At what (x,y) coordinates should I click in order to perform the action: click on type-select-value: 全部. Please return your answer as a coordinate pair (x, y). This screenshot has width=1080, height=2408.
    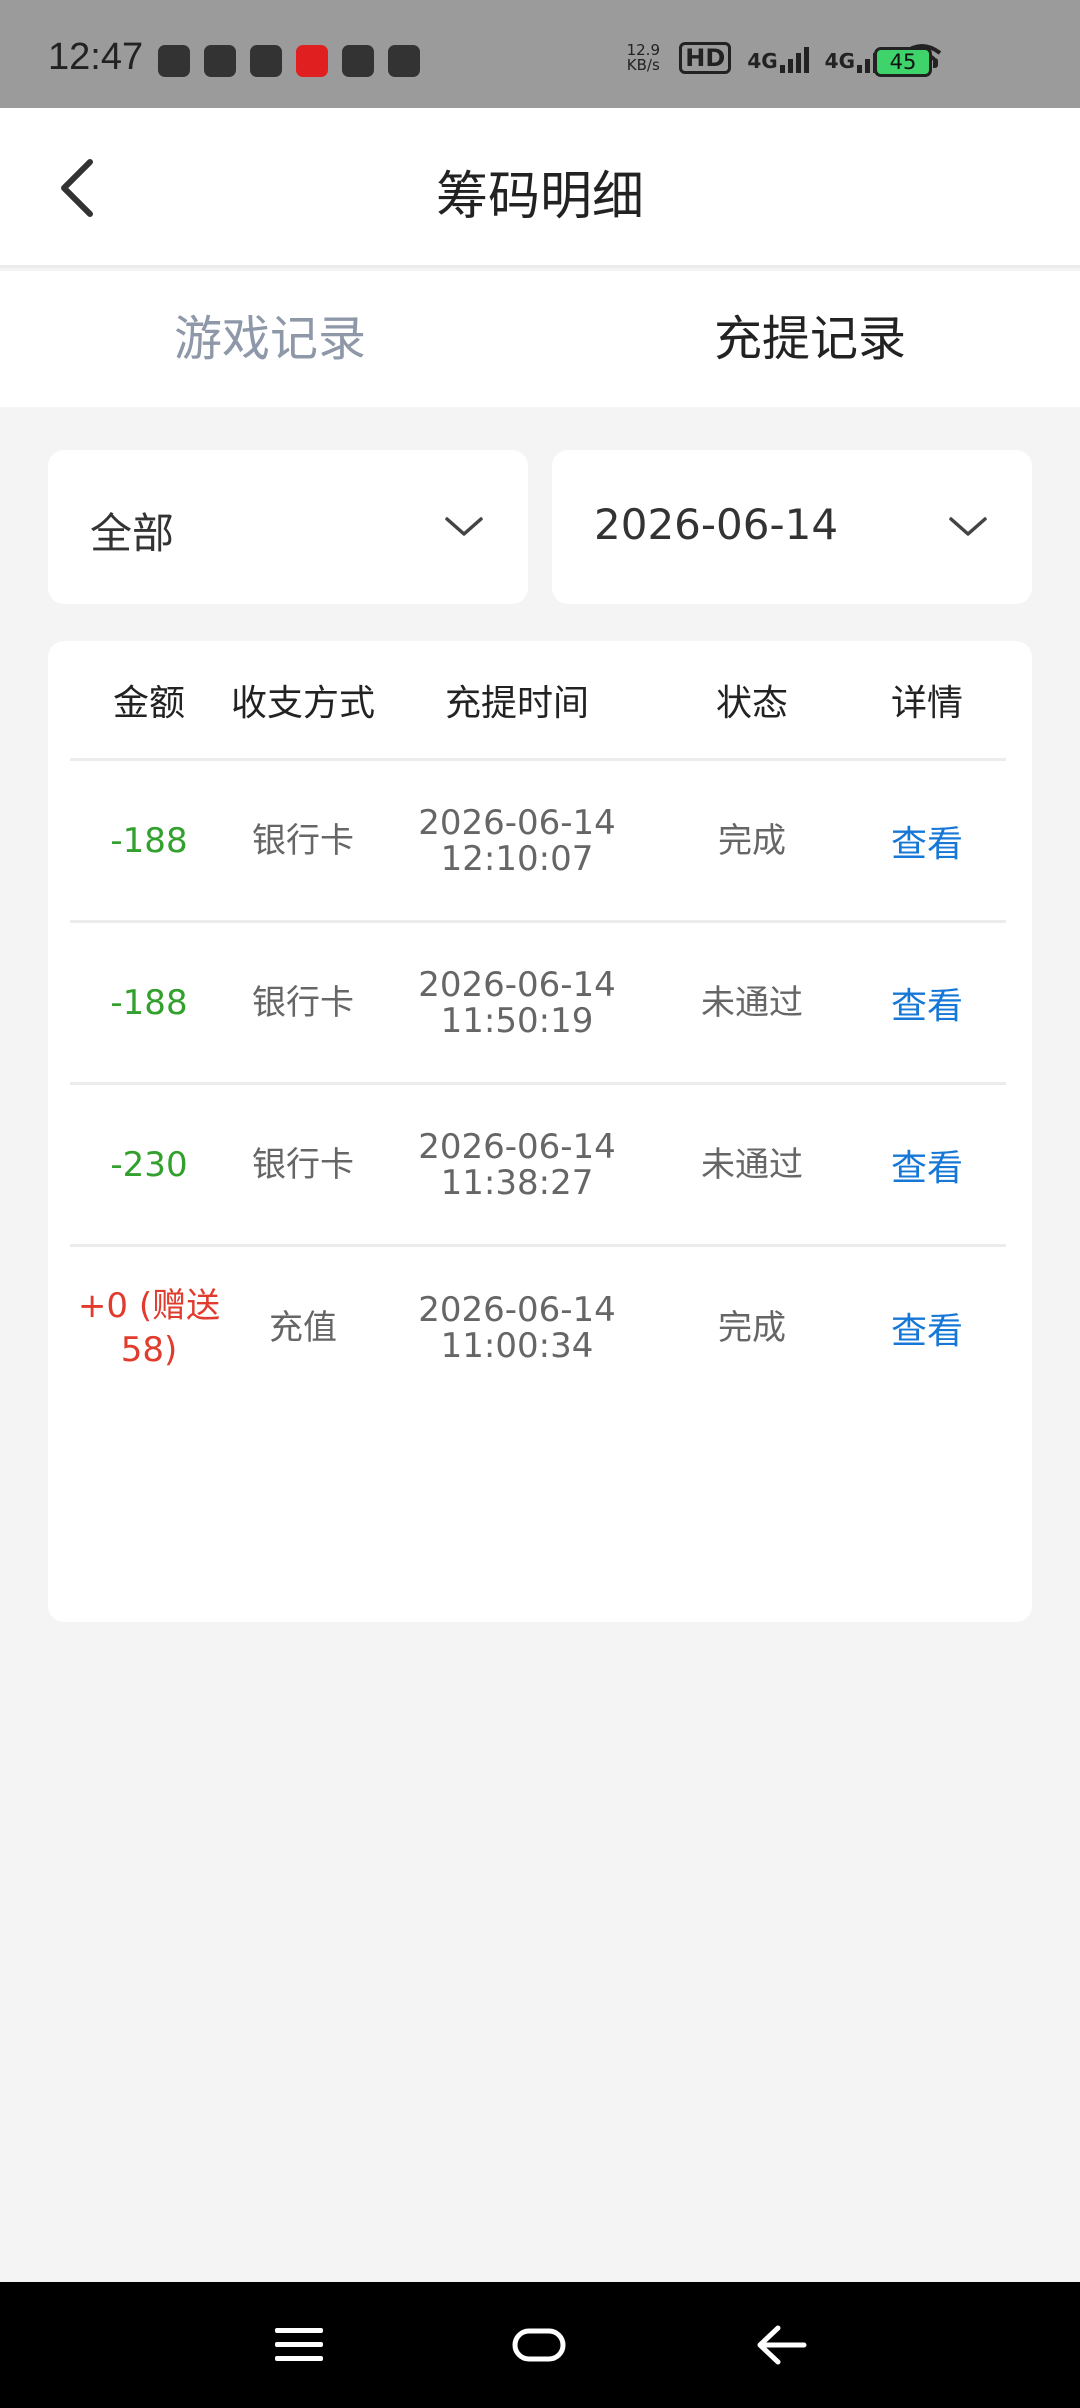
    Looking at the image, I should click on (132, 533).